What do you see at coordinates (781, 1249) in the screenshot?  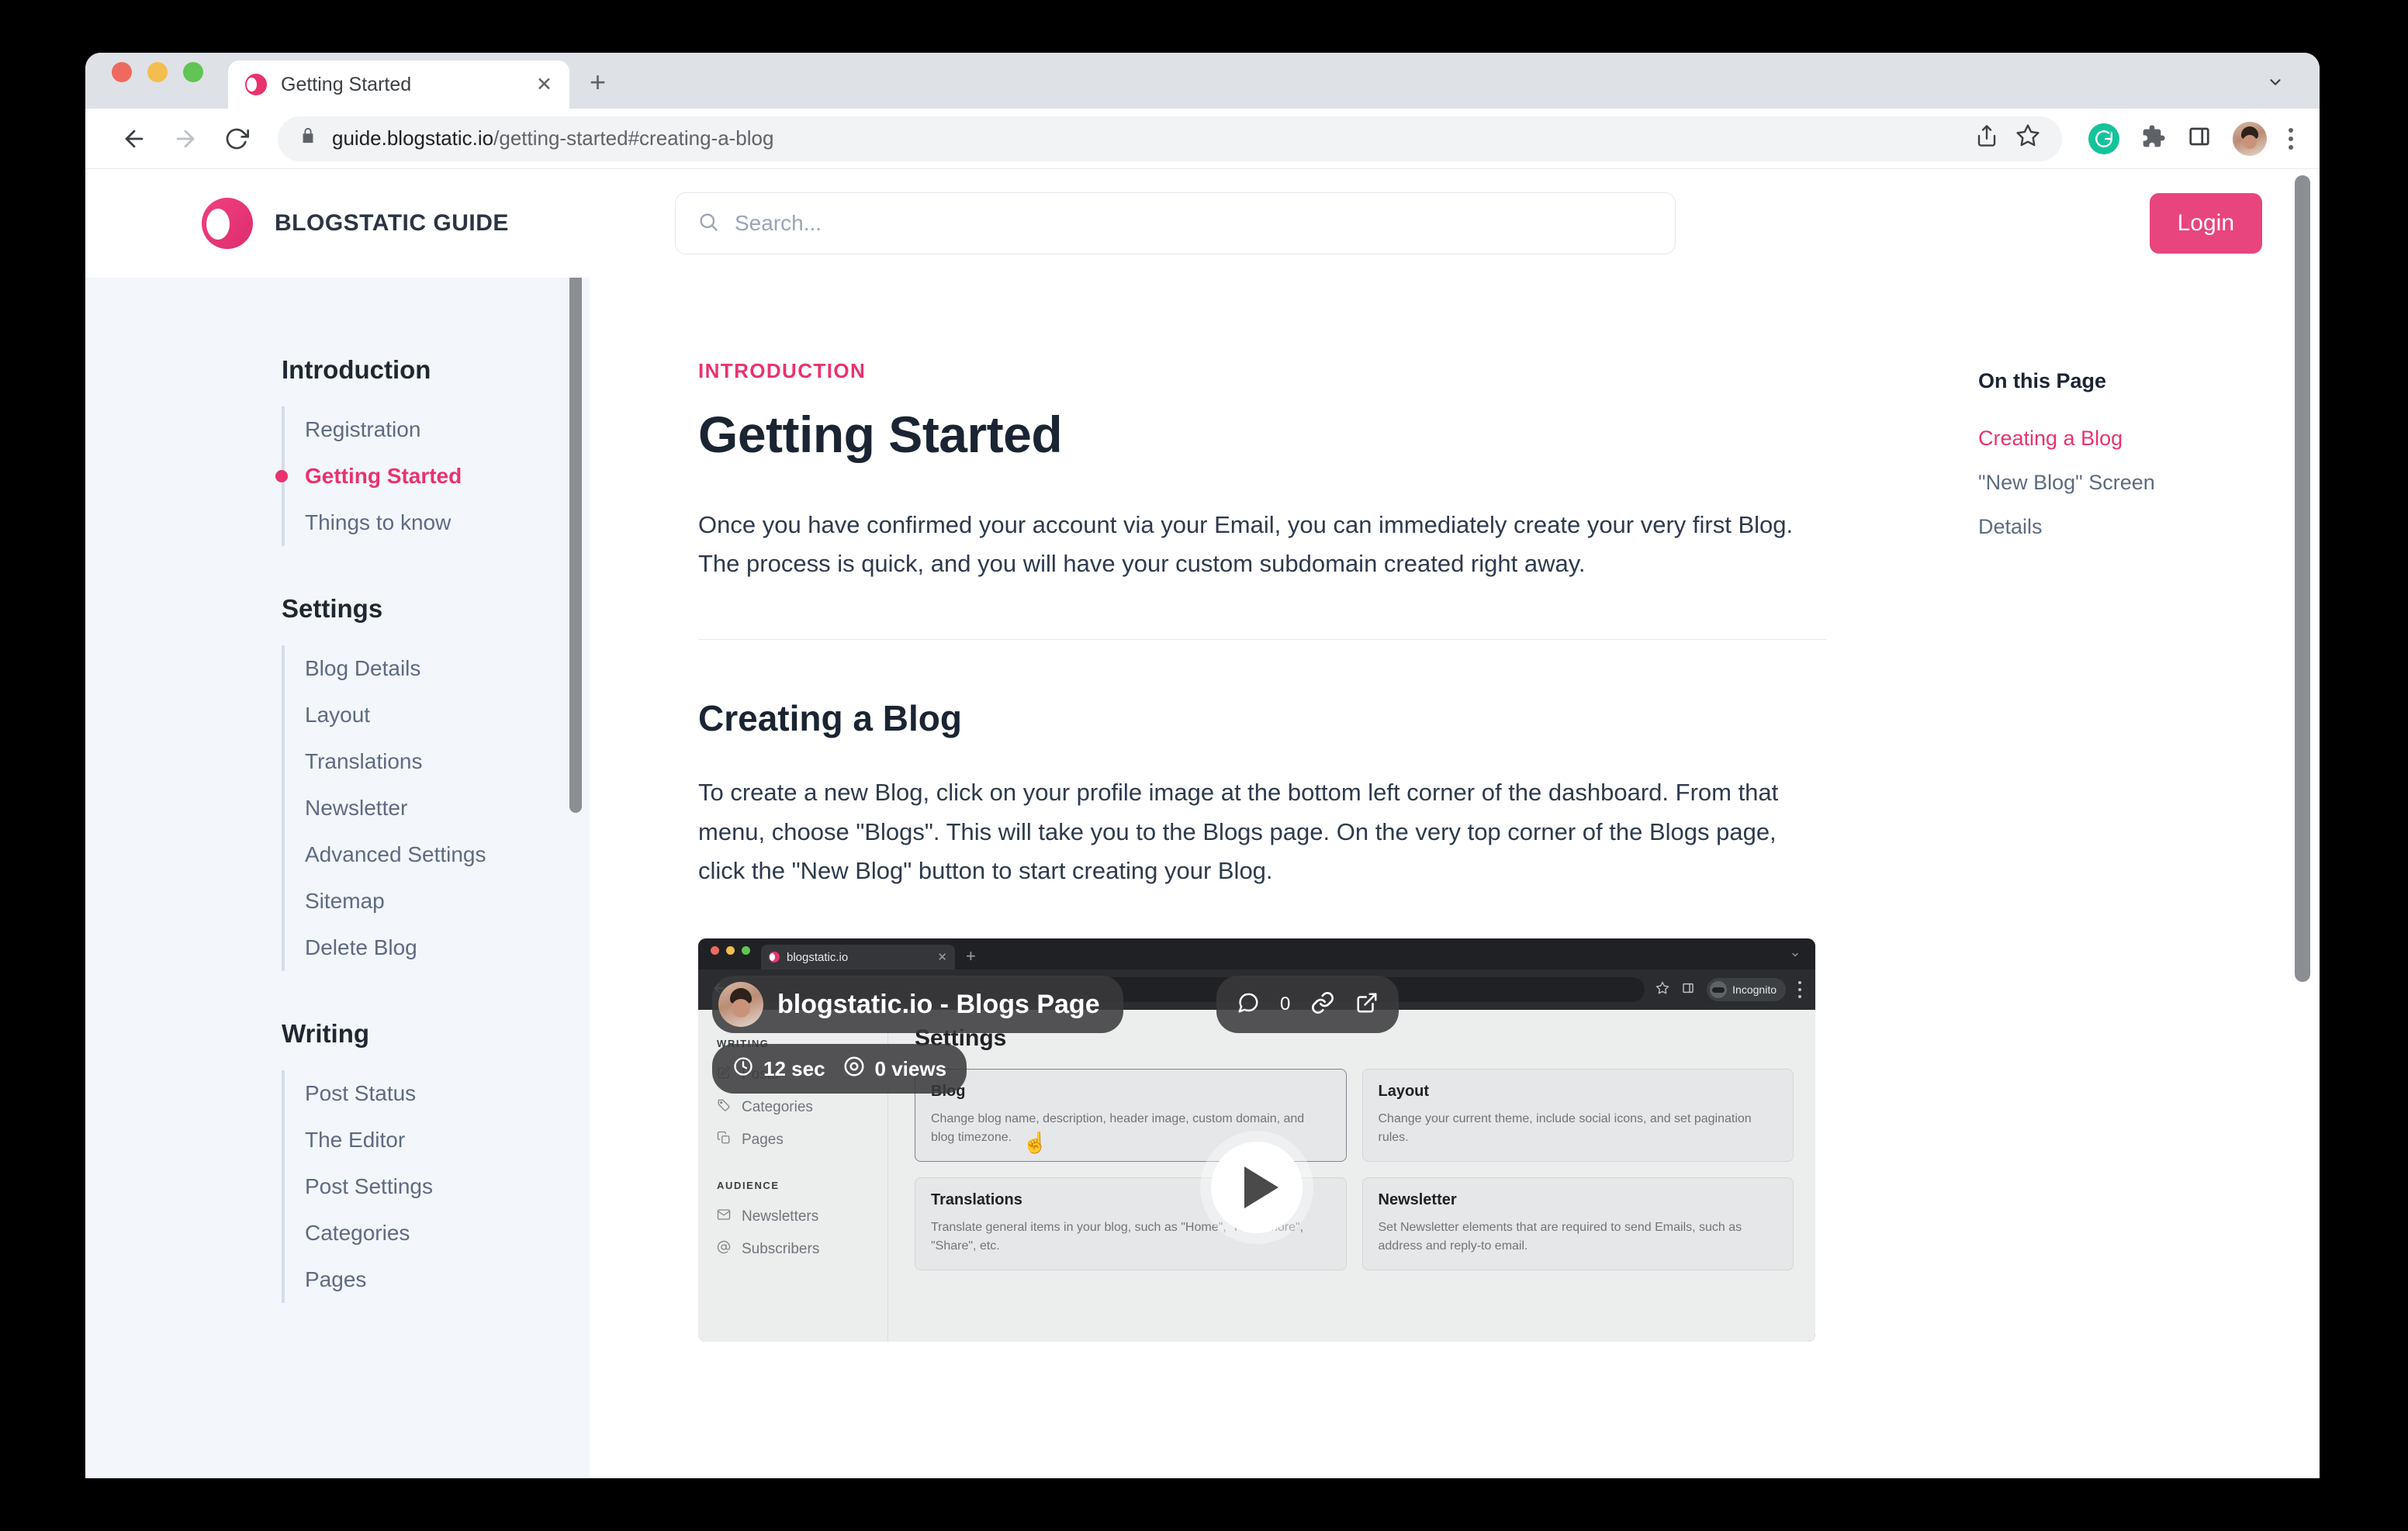 I see `video-nav-label: Subscribers` at bounding box center [781, 1249].